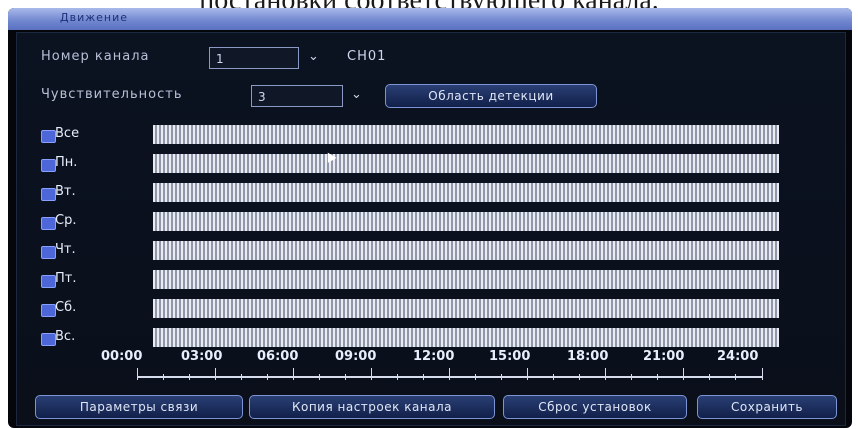  I want to click on time-label: 12:00, so click(434, 356).